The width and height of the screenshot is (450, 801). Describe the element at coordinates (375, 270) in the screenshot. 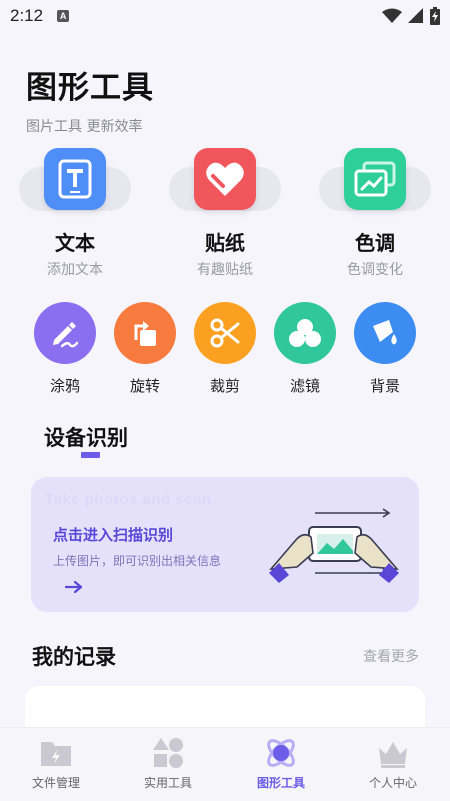

I see `tone-tool-sub: 色调变化` at that location.